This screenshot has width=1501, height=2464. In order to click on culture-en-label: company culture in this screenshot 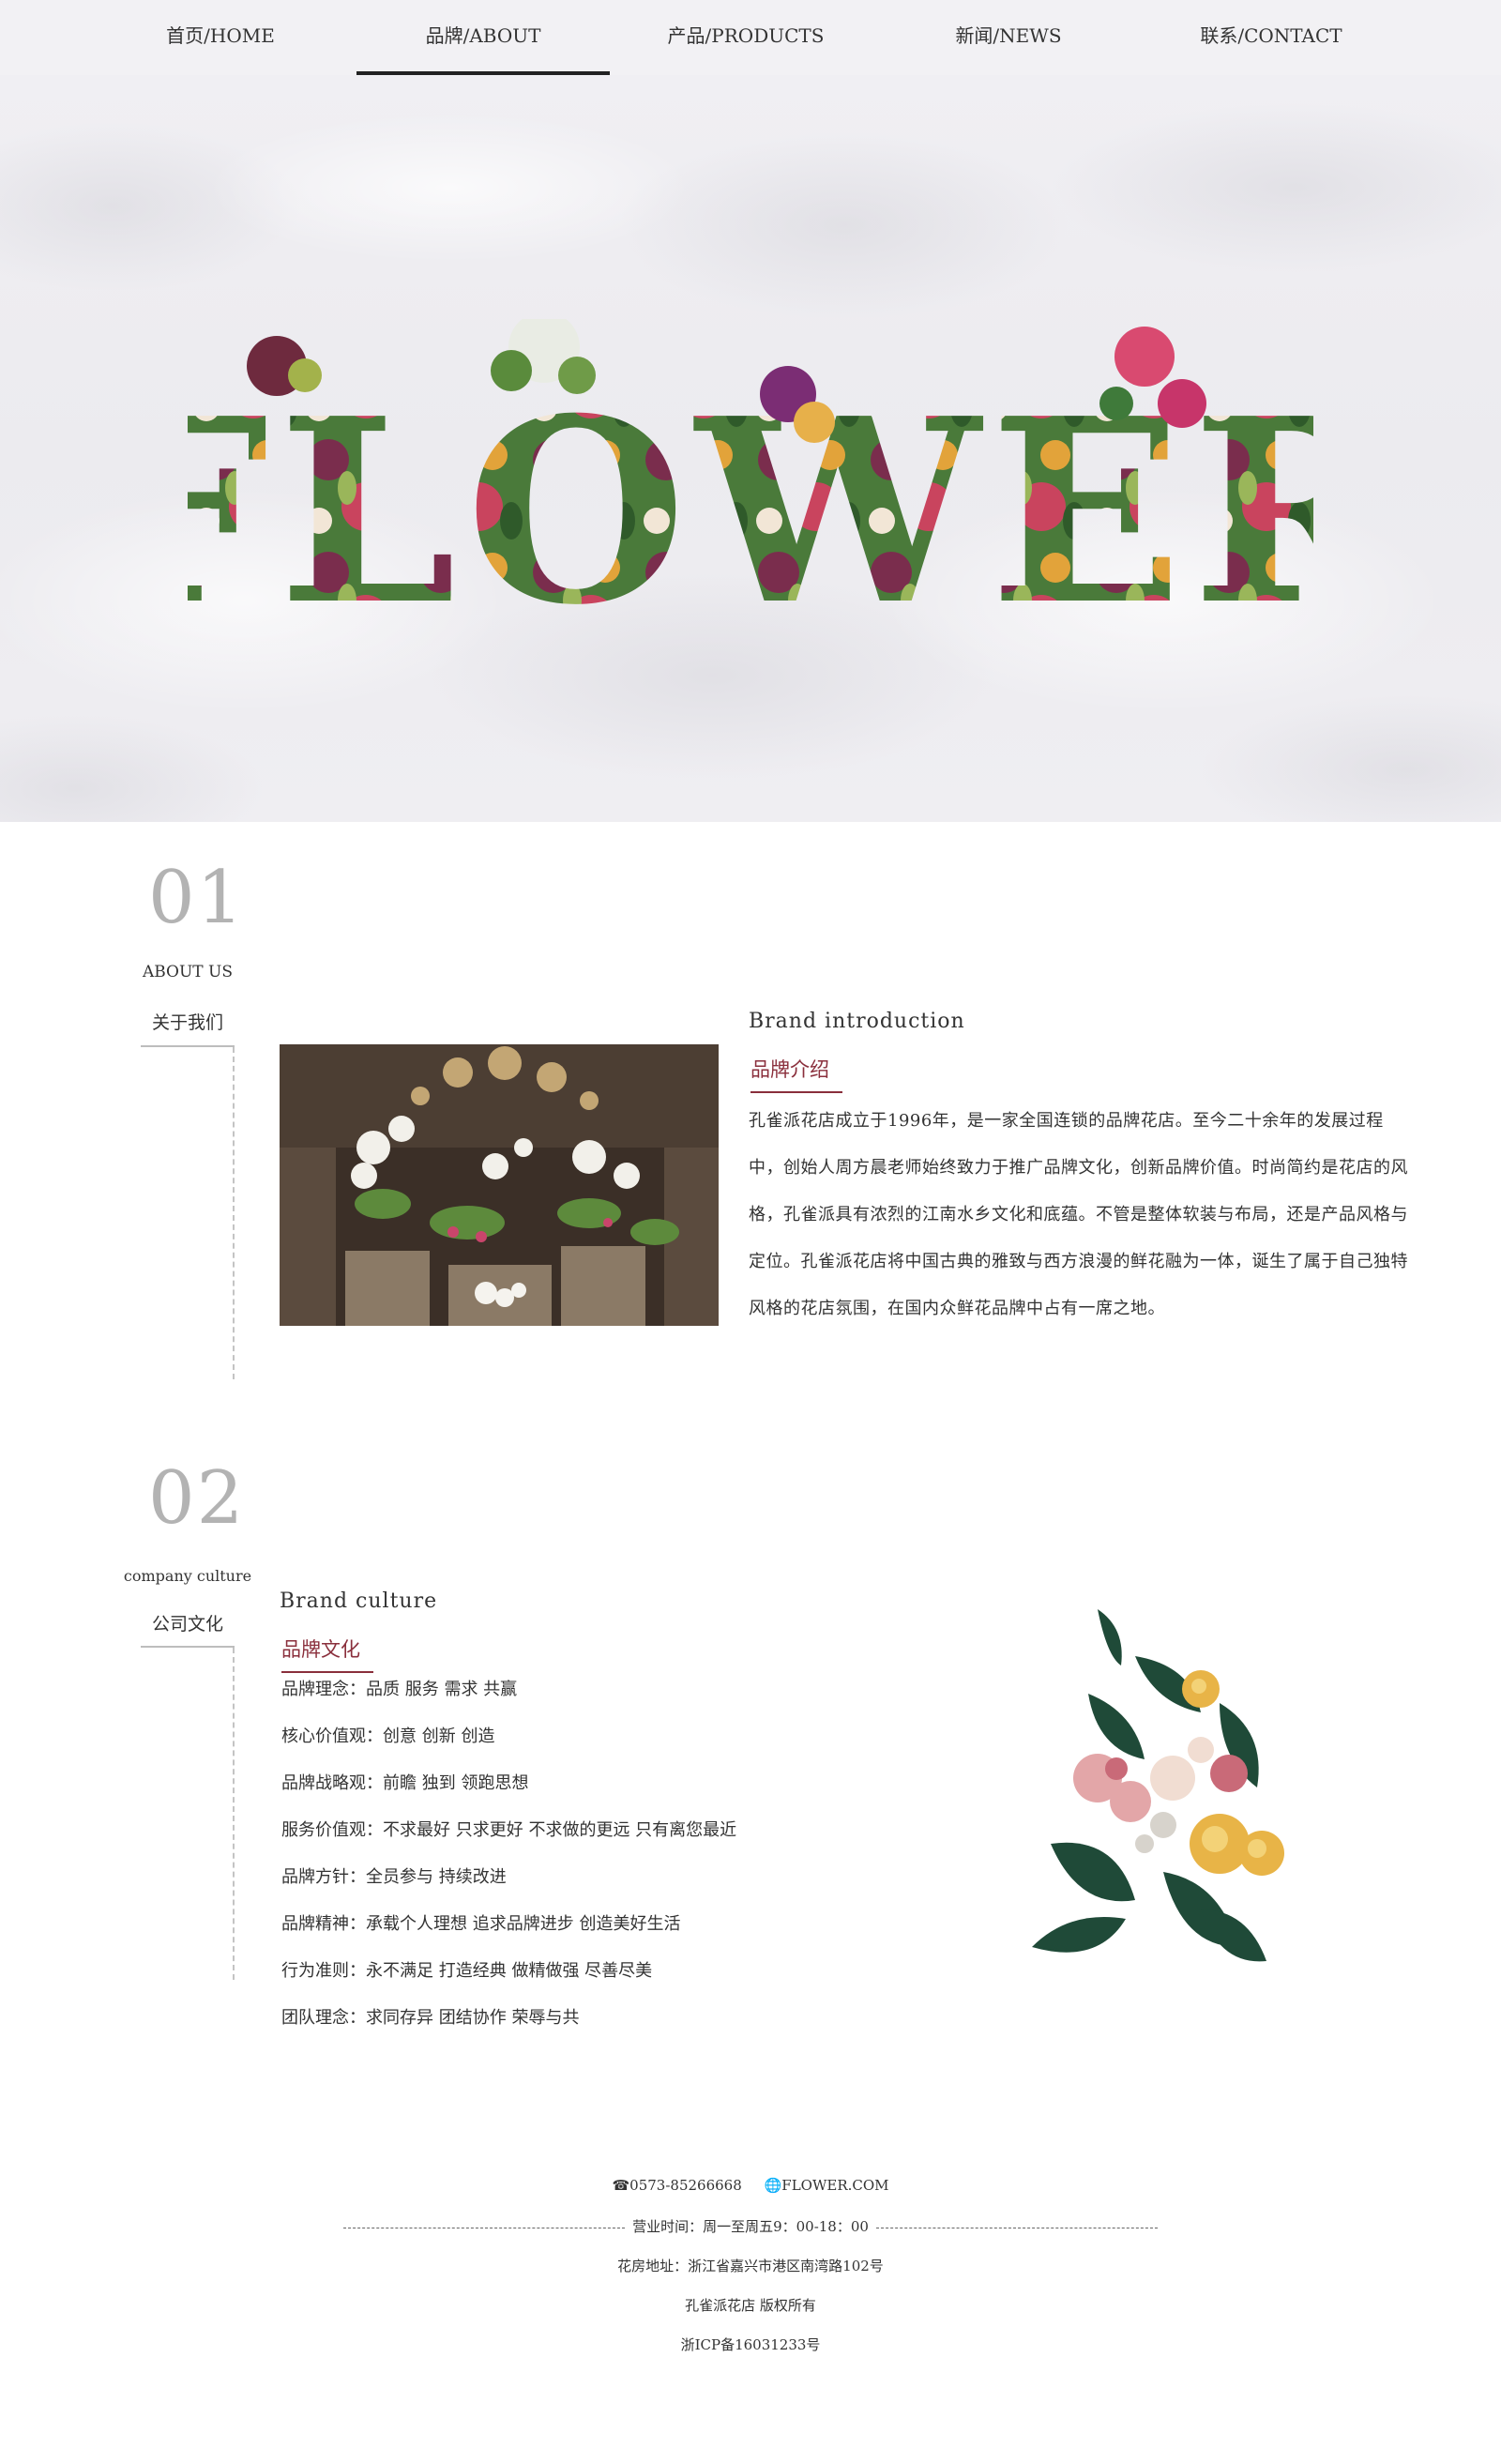, I will do `click(188, 1576)`.